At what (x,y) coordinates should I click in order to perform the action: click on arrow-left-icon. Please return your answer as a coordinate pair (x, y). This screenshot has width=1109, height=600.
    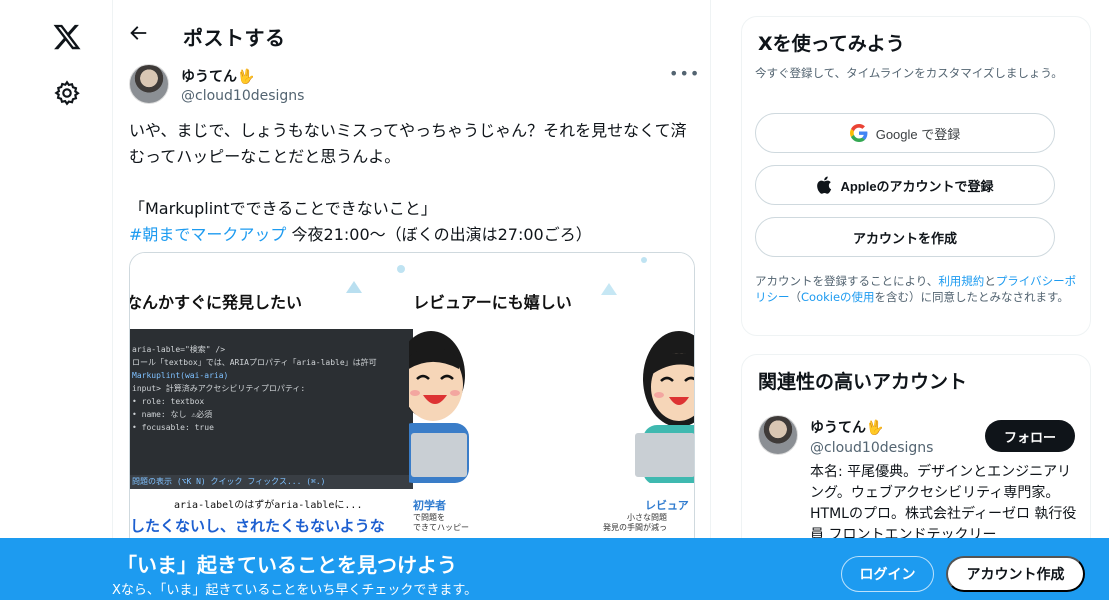
    Looking at the image, I should click on (138, 33).